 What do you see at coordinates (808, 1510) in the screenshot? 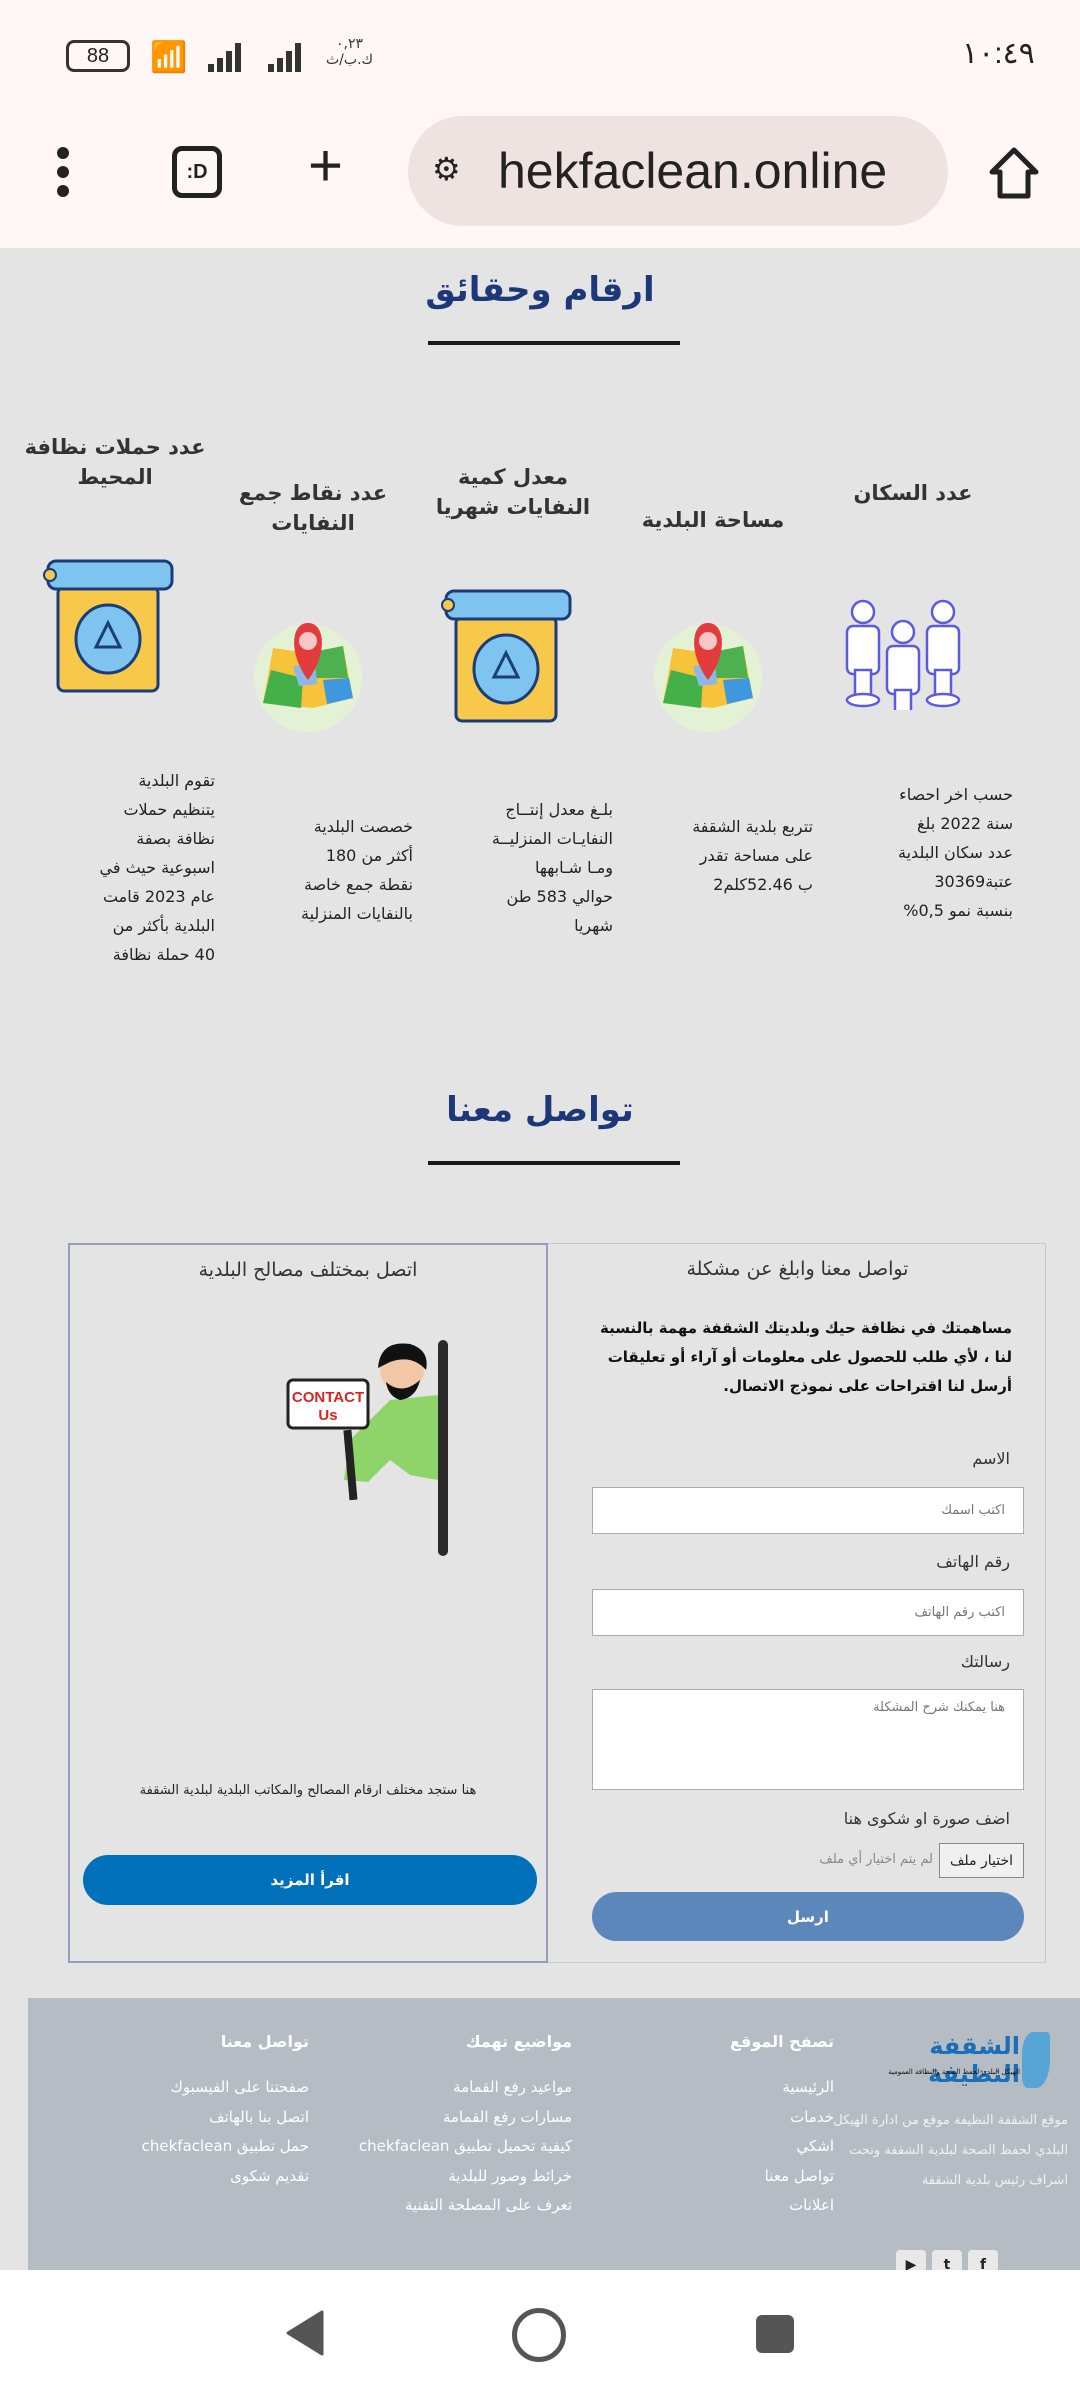
I see `name-input` at bounding box center [808, 1510].